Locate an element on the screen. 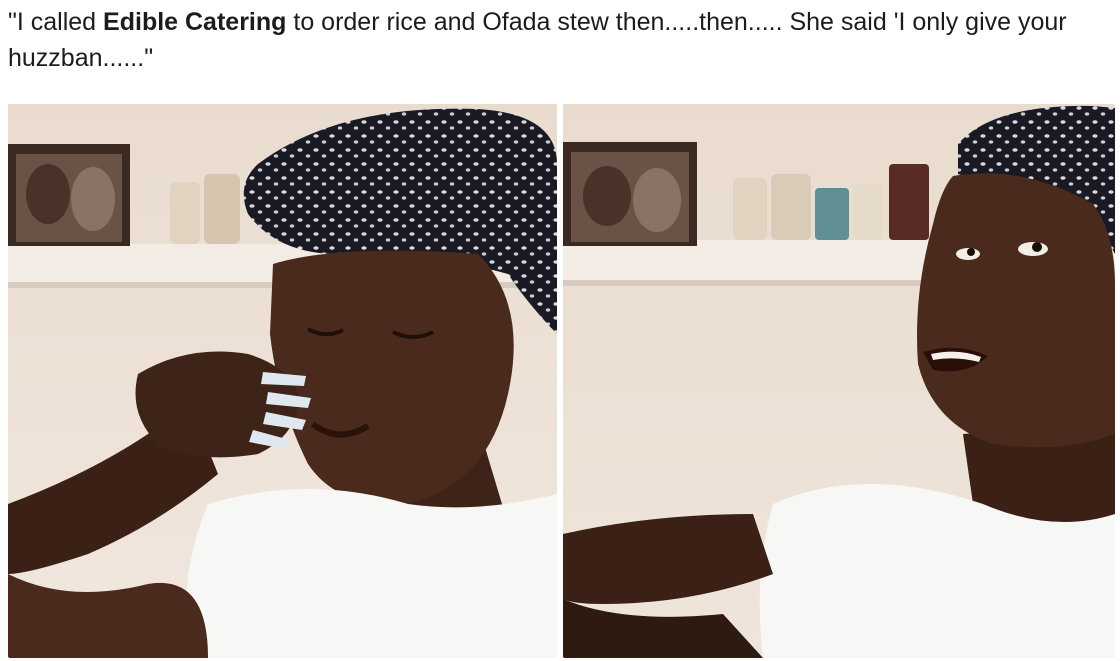  caption-text-start: "I called is located at coordinates (56, 22).